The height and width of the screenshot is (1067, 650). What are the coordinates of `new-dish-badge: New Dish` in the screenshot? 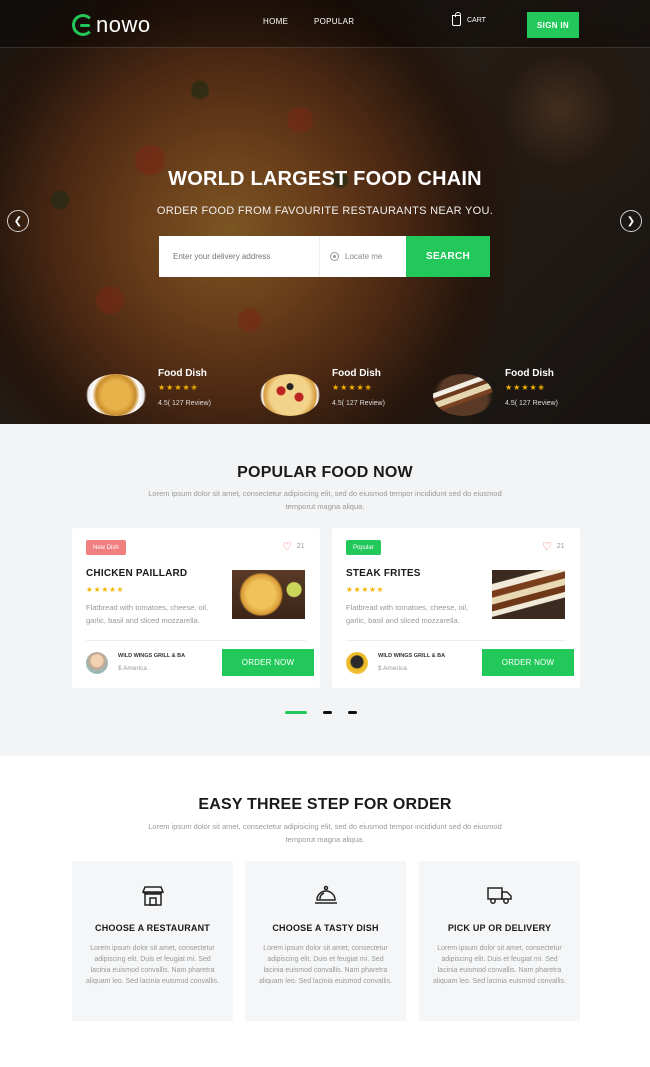 It's located at (106, 547).